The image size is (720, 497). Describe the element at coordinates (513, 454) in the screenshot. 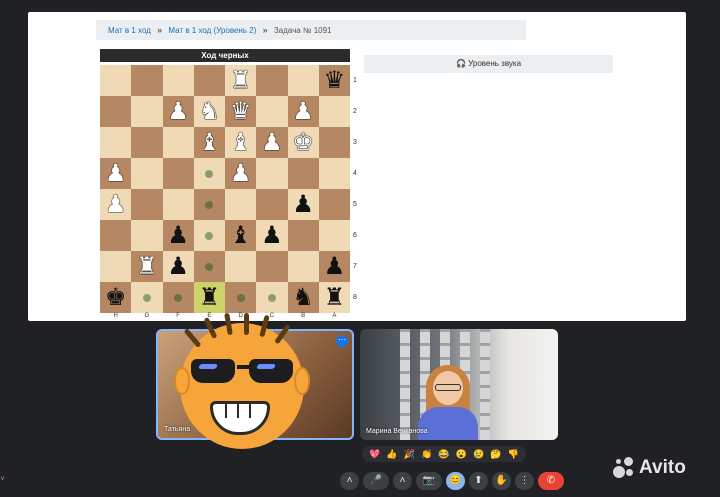

I see `reaction-emoji-button: 👎` at that location.